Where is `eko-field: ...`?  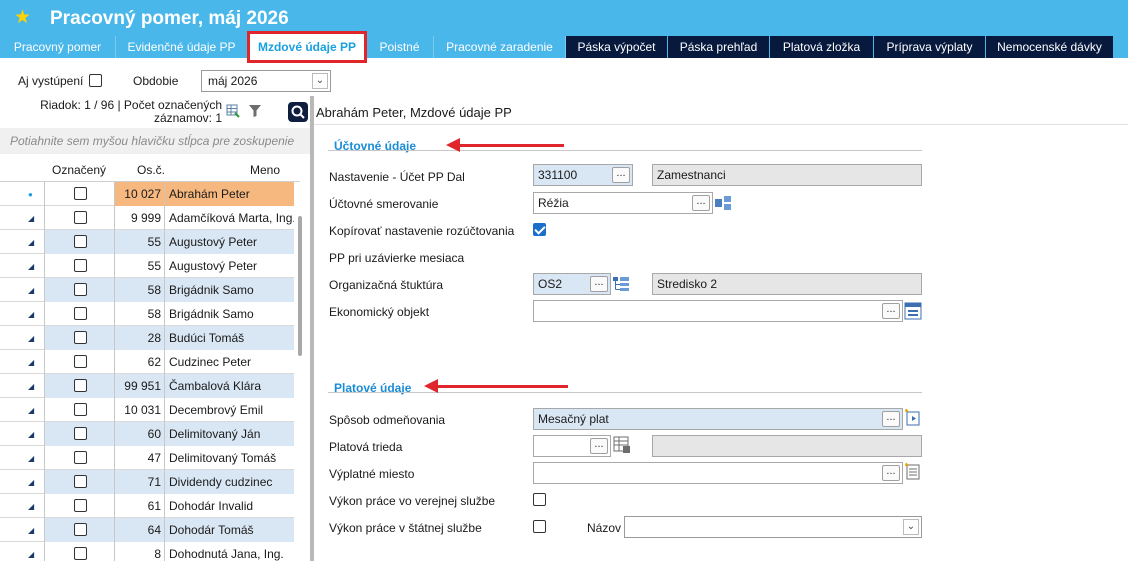
eko-field: ... is located at coordinates (718, 311).